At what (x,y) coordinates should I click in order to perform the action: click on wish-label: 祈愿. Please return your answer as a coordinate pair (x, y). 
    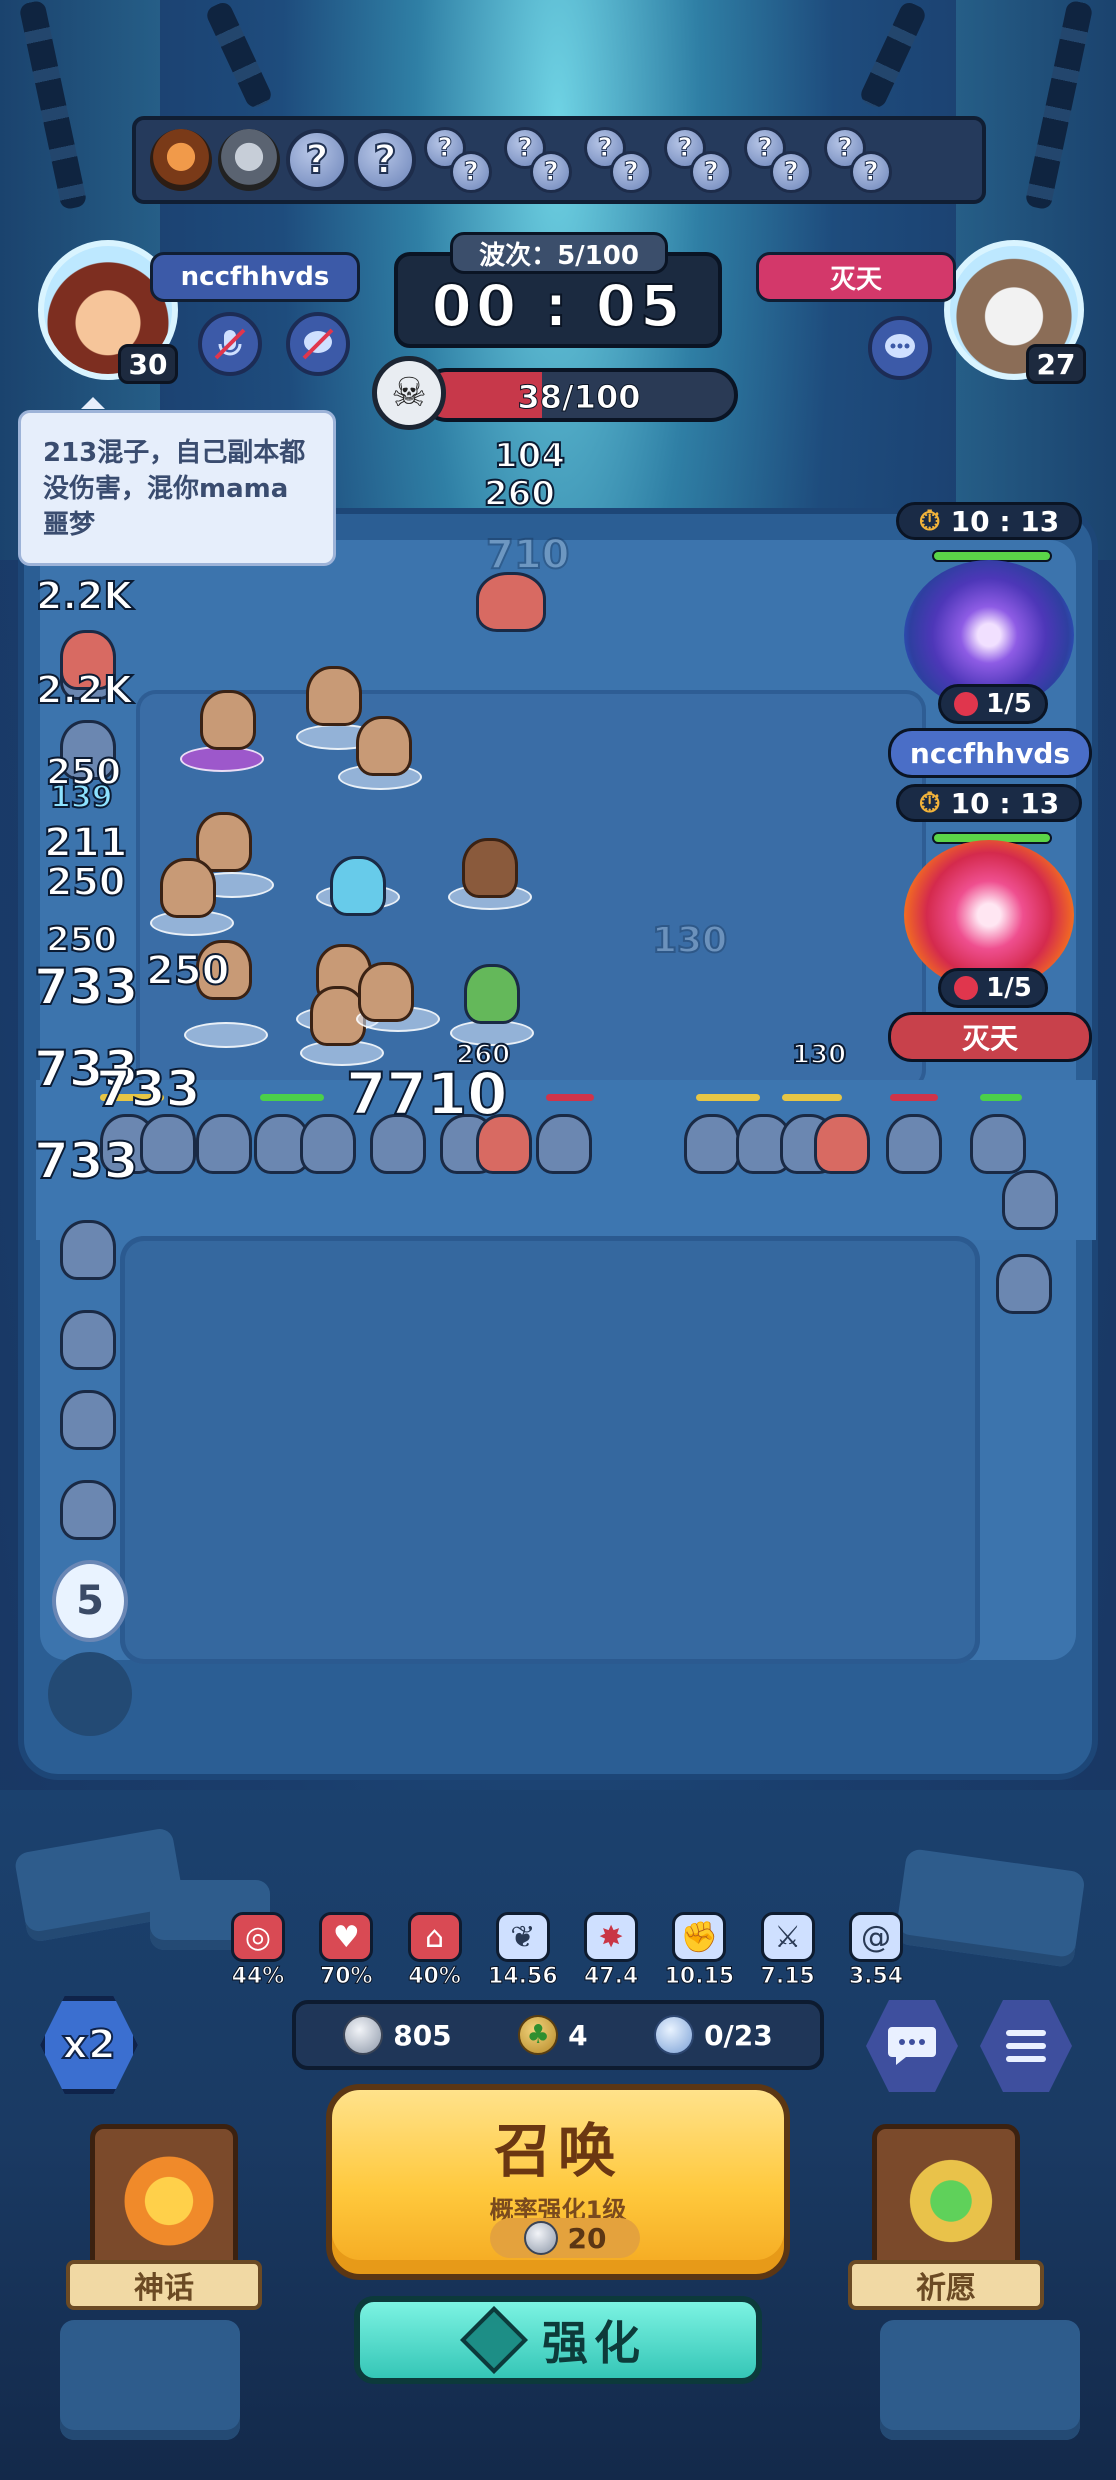
    Looking at the image, I should click on (946, 2285).